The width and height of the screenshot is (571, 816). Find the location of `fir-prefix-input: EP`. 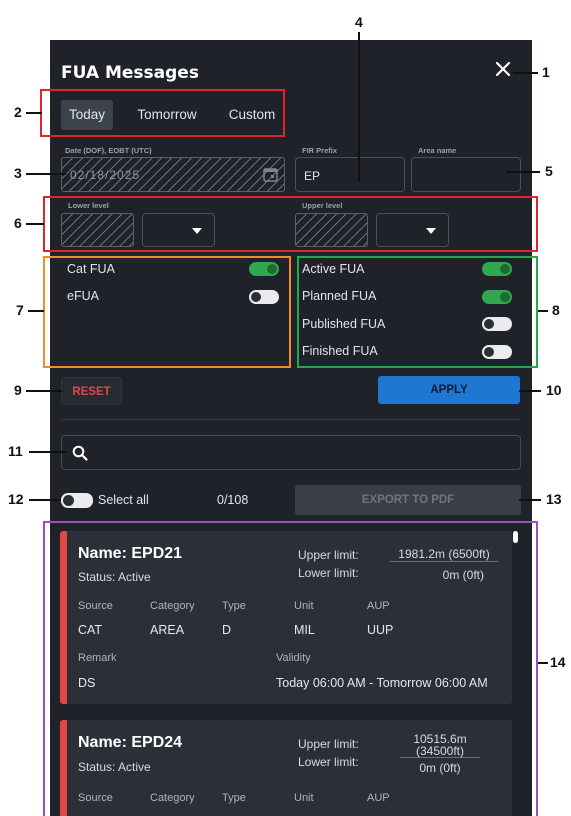

fir-prefix-input: EP is located at coordinates (350, 174).